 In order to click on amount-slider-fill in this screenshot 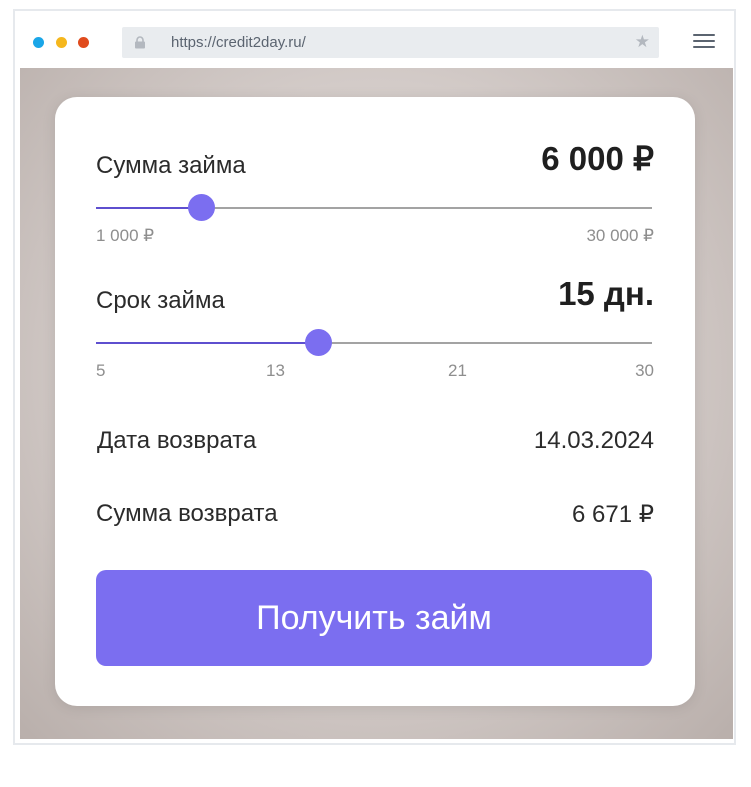, I will do `click(149, 208)`.